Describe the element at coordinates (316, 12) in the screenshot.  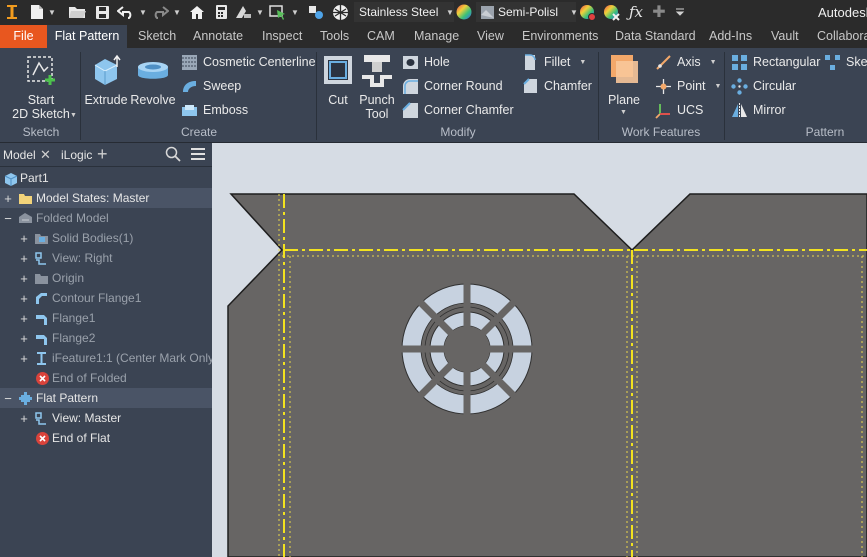
I see `object-visibility-icon` at that location.